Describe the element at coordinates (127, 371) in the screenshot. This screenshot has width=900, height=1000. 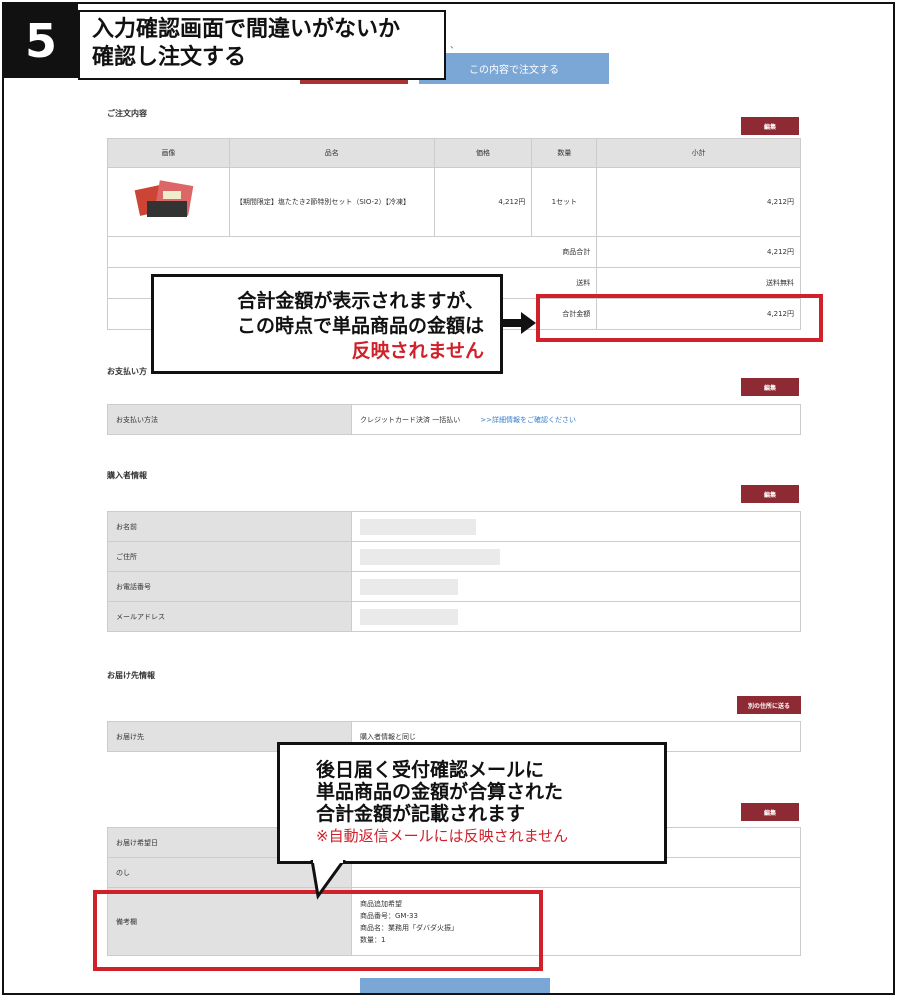
I see `payment-section-title: お支払い方` at that location.